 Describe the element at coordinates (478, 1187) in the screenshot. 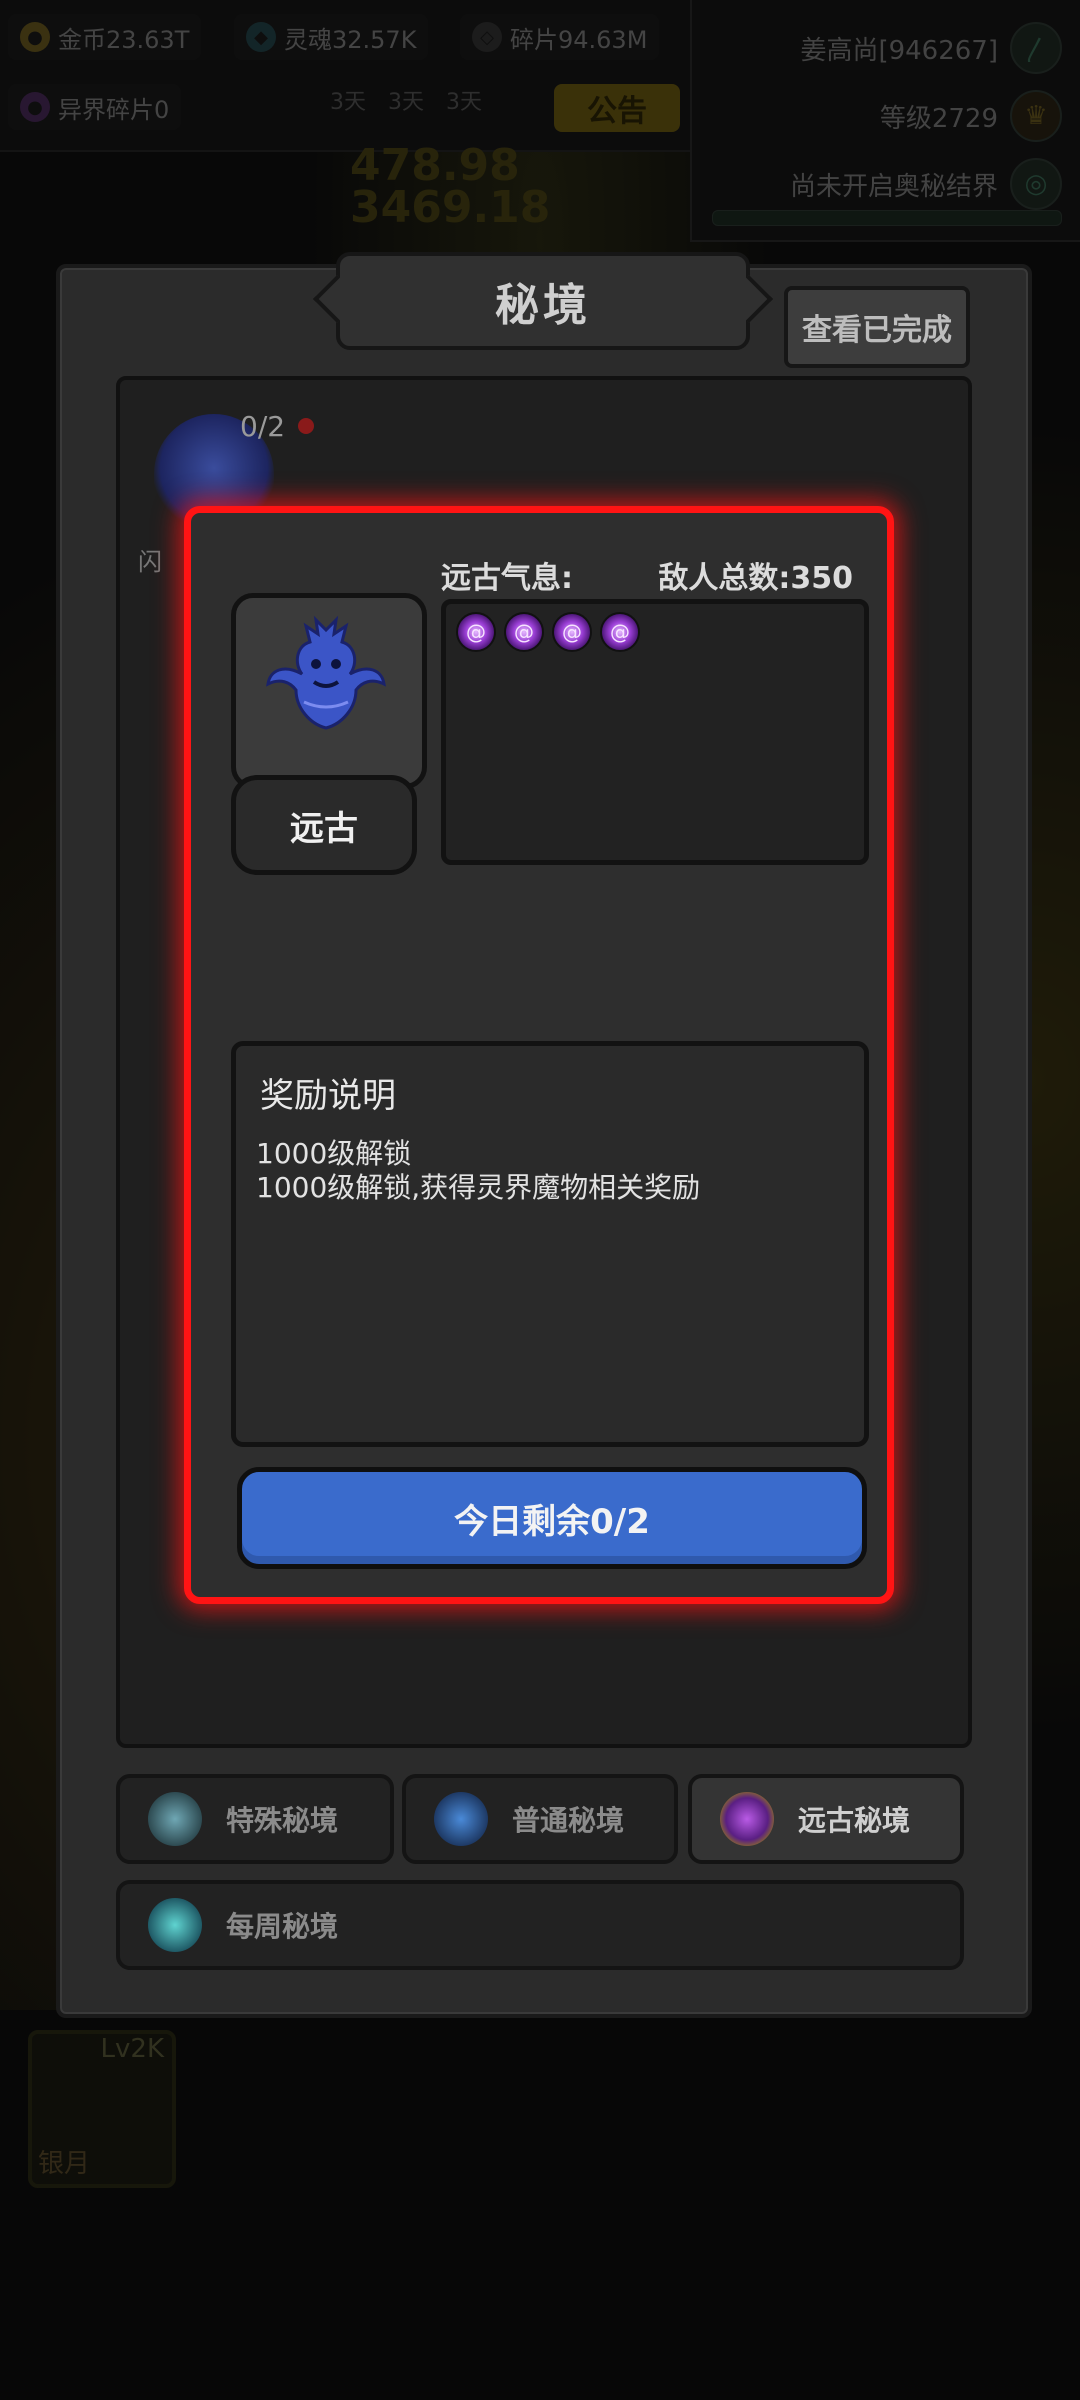

I see `reward-line-2: 1000级解锁,获得灵界魔物相关奖励` at that location.